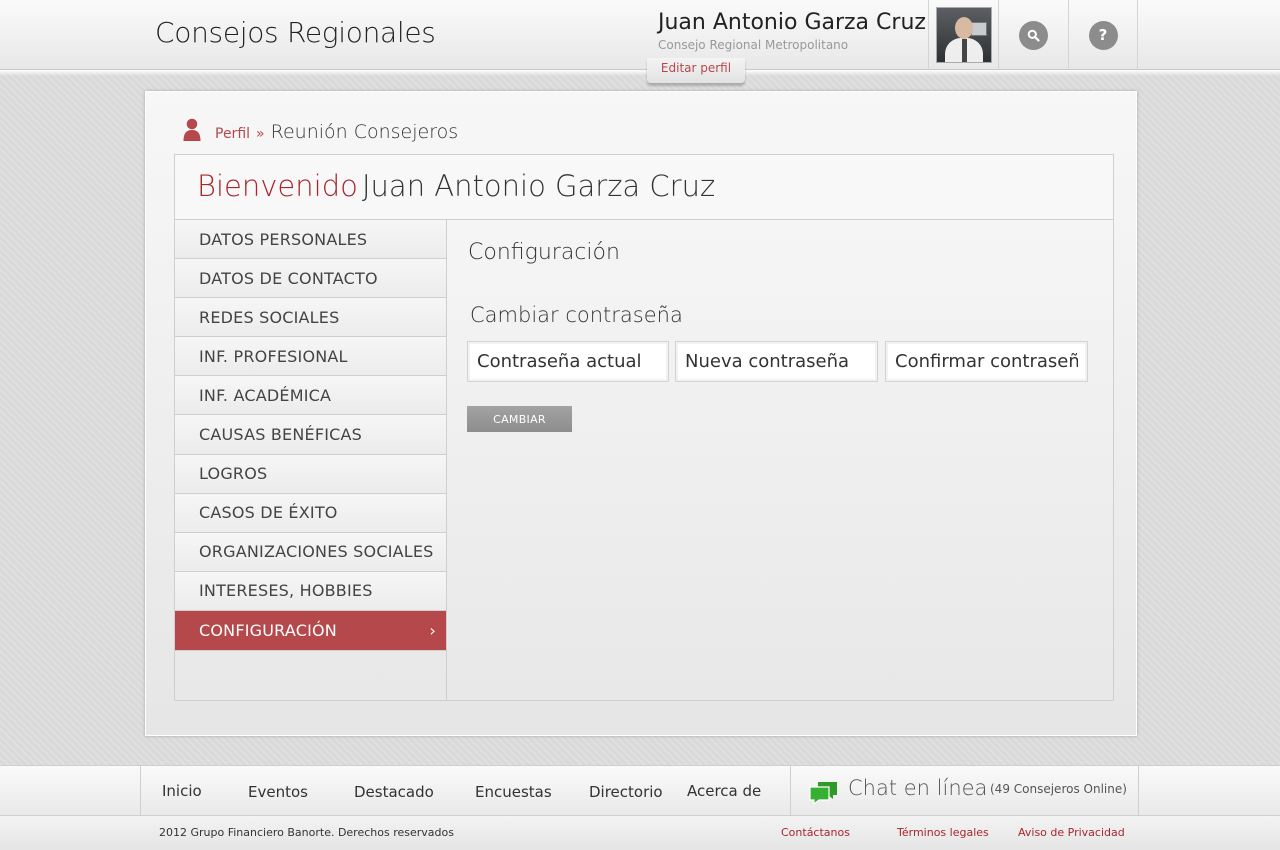 This screenshot has height=850, width=1280. Describe the element at coordinates (286, 591) in the screenshot. I see `sidebar-item-label: INTERESES, HOBBIES` at that location.